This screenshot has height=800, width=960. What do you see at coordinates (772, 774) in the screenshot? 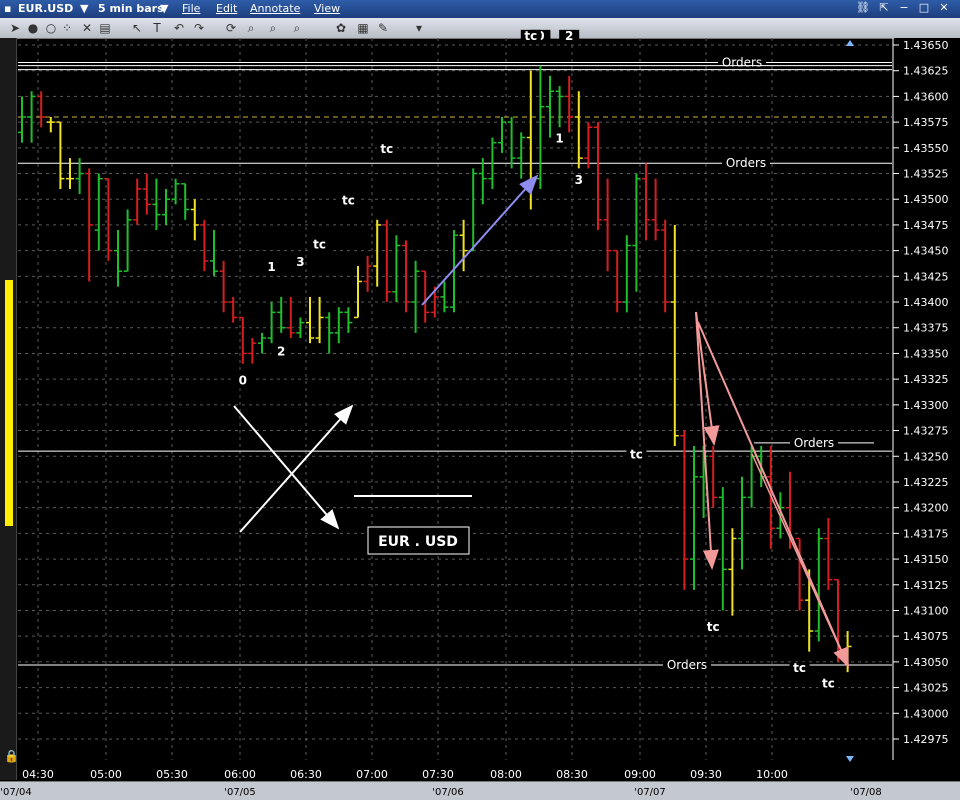
I see `x-tick-label: 10:00` at bounding box center [772, 774].